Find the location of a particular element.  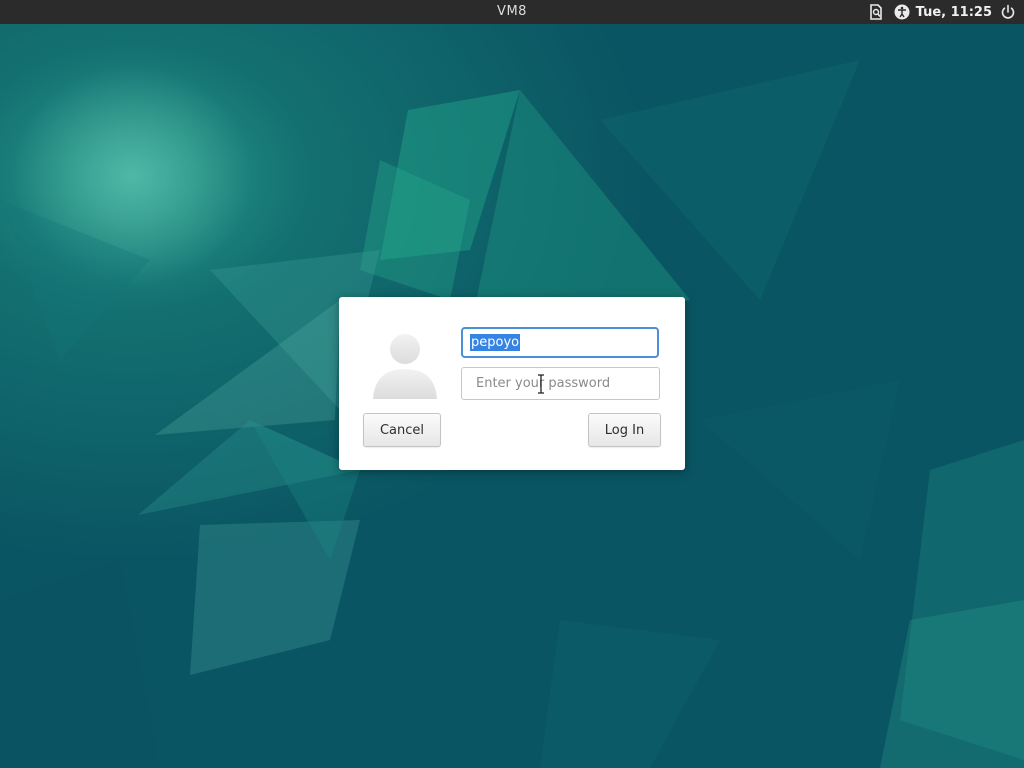

system-tray: Tue, 11:25 is located at coordinates (937, 12).